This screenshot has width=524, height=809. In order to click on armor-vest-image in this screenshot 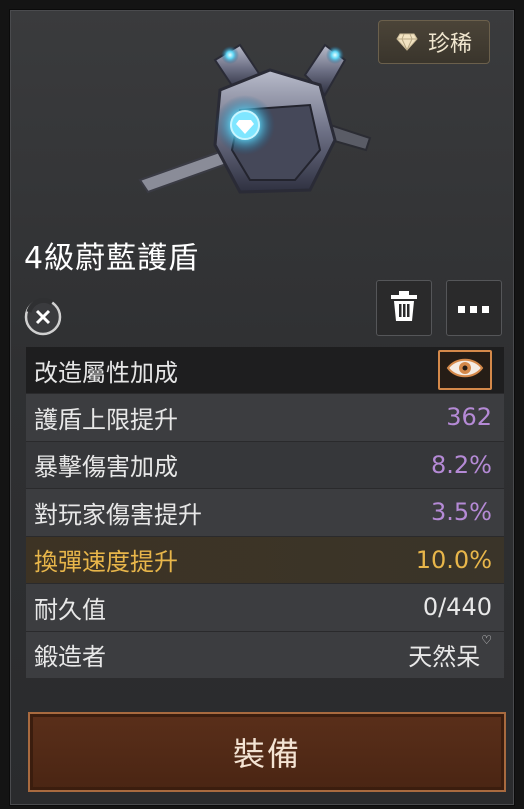, I will do `click(260, 117)`.